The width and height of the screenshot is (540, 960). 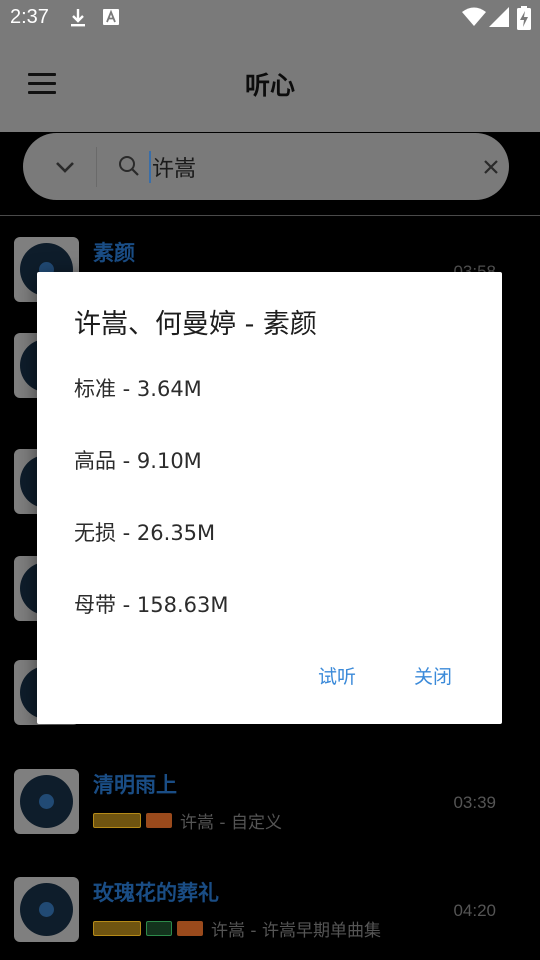 What do you see at coordinates (269, 532) in the screenshot?
I see `quality-option-lossless: 无损 - 26.35M` at bounding box center [269, 532].